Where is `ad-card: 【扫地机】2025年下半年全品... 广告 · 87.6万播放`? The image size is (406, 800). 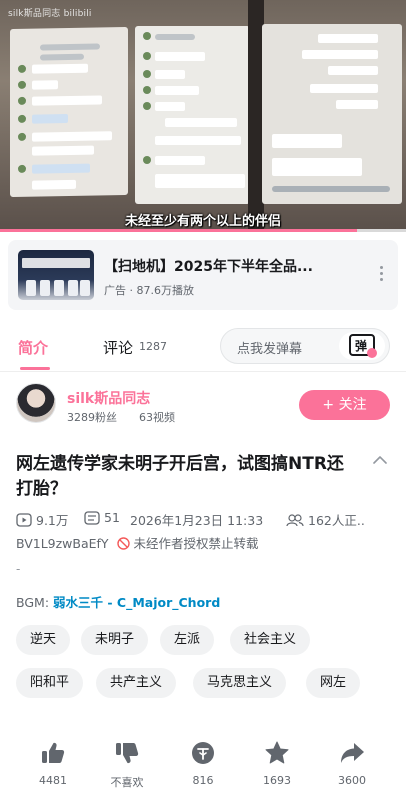
ad-card: 【扫地机】2025年下半年全品... 广告 · 87.6万播放 is located at coordinates (203, 275).